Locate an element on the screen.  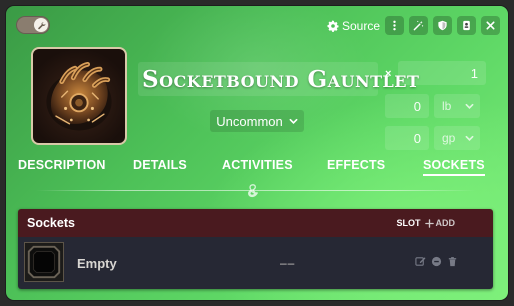
configure-button is located at coordinates (418, 25).